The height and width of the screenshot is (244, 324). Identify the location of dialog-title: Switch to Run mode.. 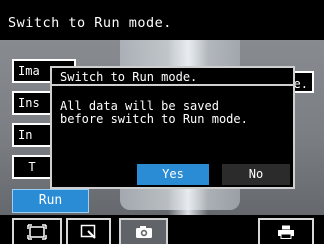
(172, 77).